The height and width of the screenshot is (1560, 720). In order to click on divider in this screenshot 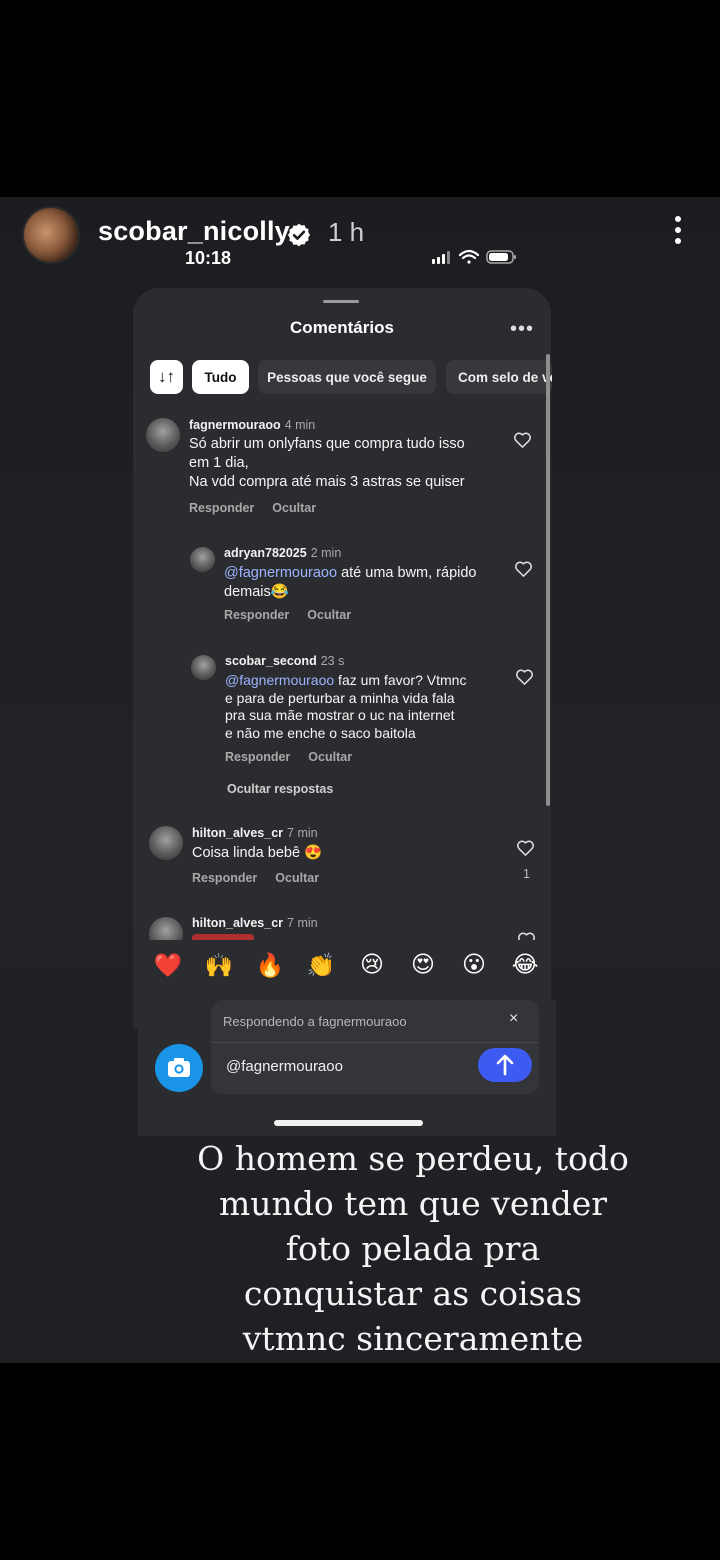, I will do `click(375, 1042)`.